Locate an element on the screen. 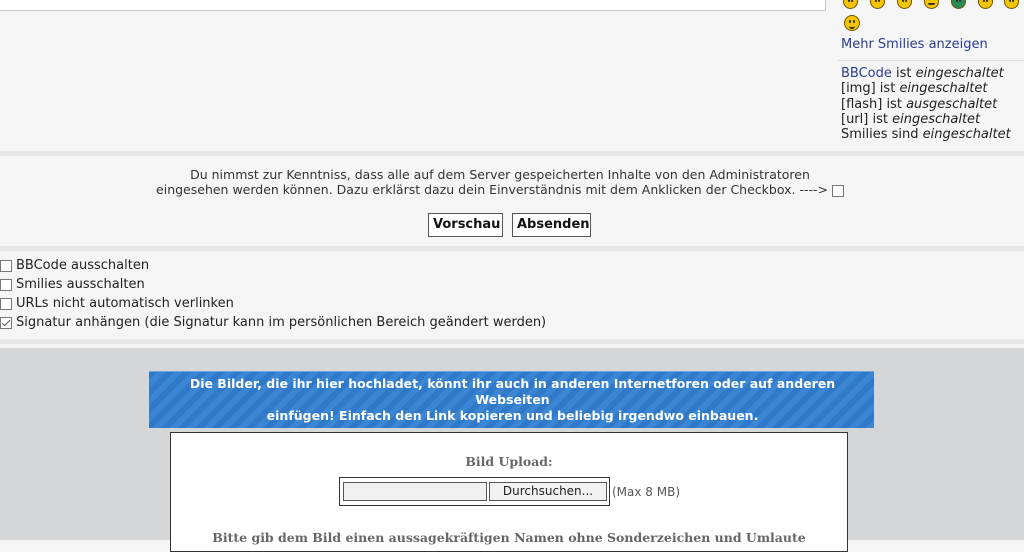 Image resolution: width=1024 pixels, height=552 pixels. bbcode-status-state: eingeschaltet is located at coordinates (959, 73).